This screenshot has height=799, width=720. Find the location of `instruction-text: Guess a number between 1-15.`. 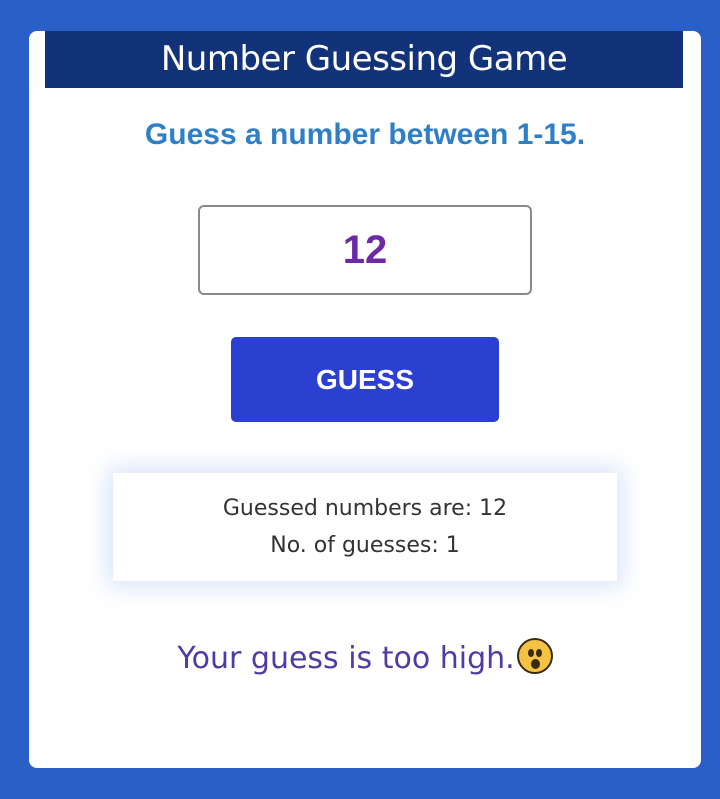

instruction-text: Guess a number between 1-15. is located at coordinates (365, 134).